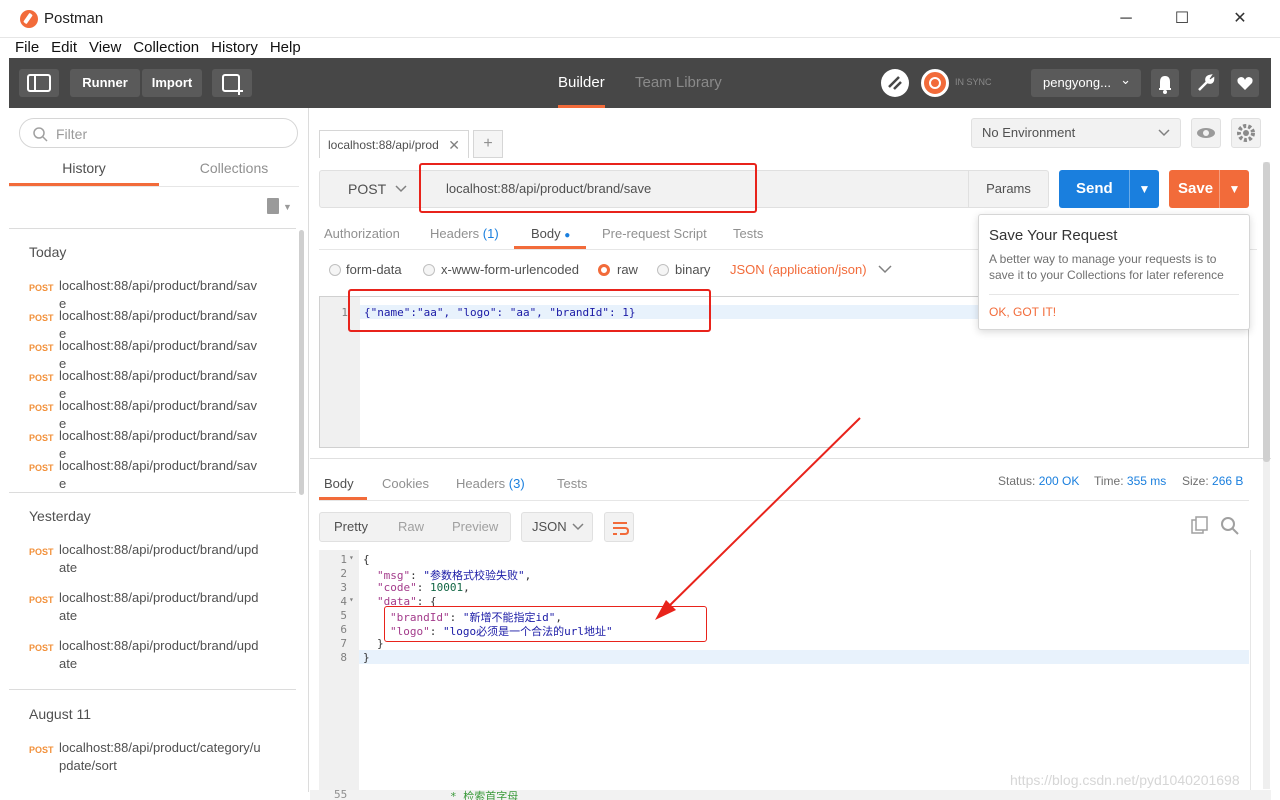  Describe the element at coordinates (640, 48) in the screenshot. I see `menu-bar: File Edit View Collection History Help` at that location.